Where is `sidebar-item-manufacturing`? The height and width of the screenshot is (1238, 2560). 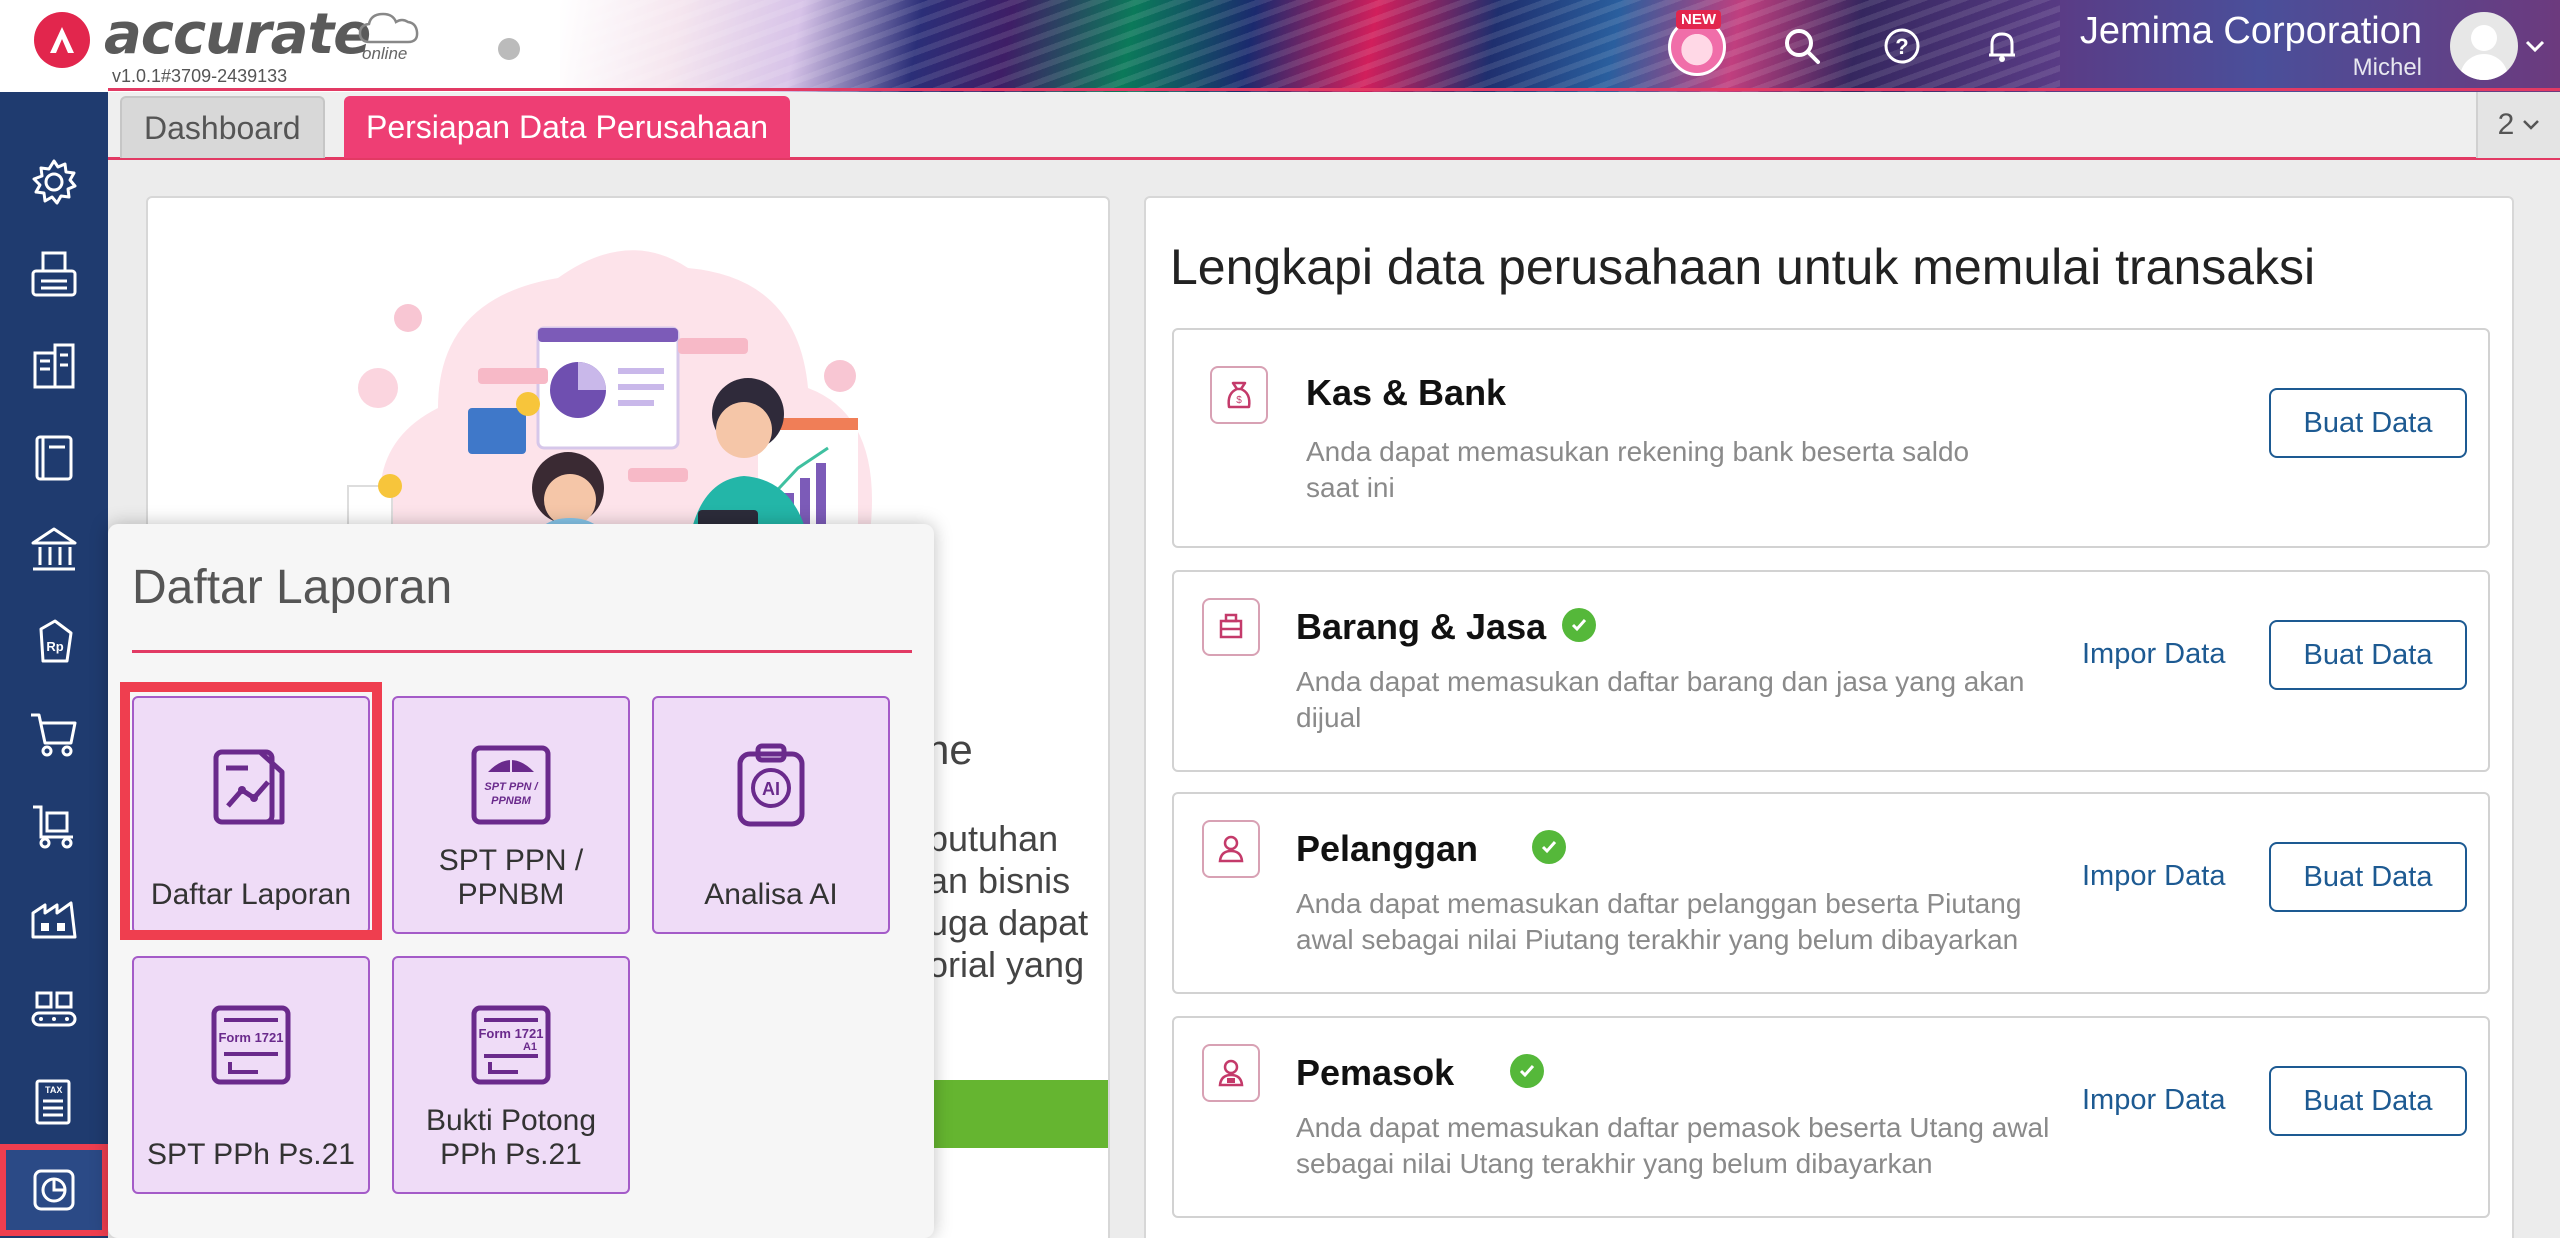 sidebar-item-manufacturing is located at coordinates (54, 1010).